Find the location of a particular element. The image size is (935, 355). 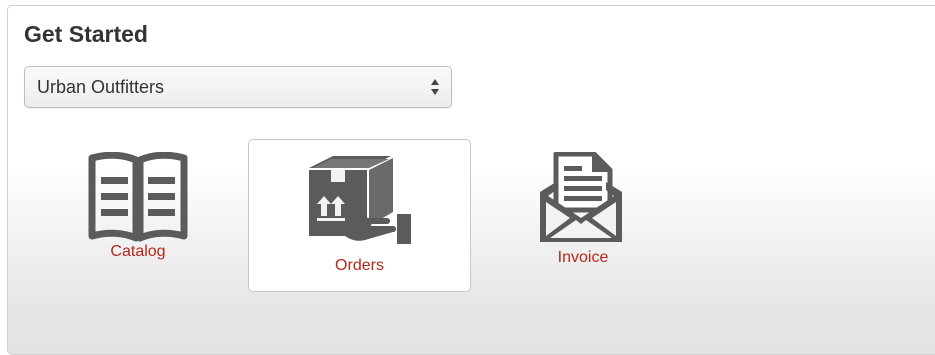

panel-title: Get Started is located at coordinates (86, 34).